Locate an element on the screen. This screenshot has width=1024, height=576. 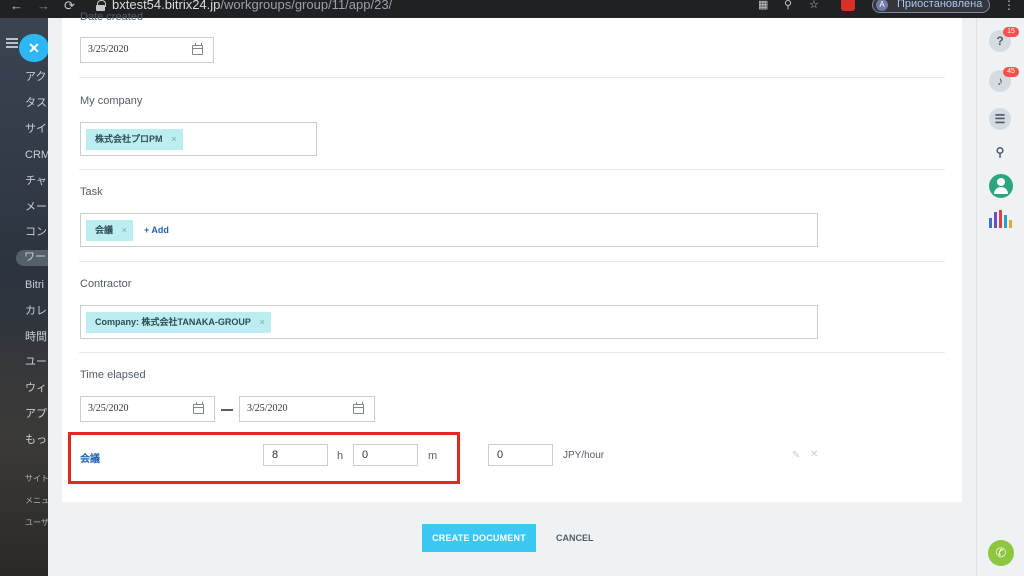
cancel-button: CANCEL is located at coordinates (575, 538).